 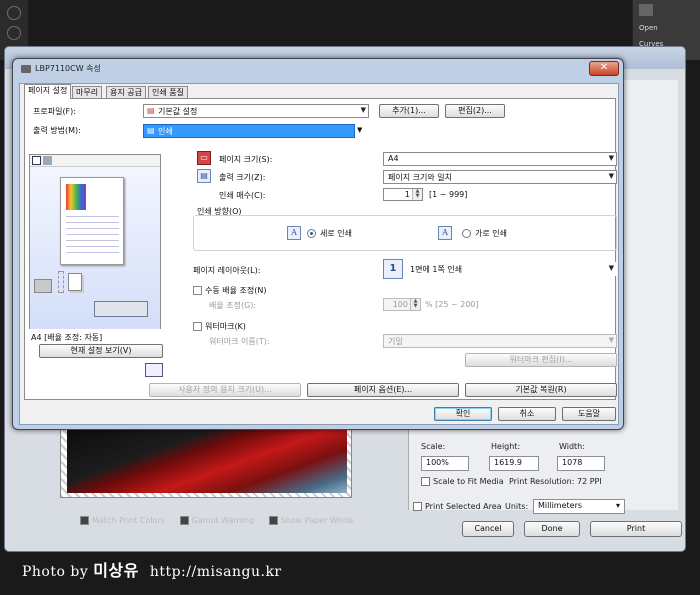 I want to click on preview-header, so click(x=95, y=161).